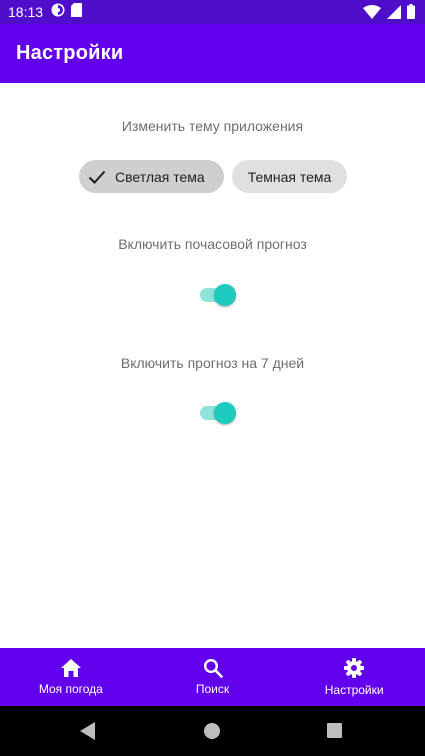 Image resolution: width=425 pixels, height=756 pixels. What do you see at coordinates (394, 14) in the screenshot?
I see `cellular-signal-icon` at bounding box center [394, 14].